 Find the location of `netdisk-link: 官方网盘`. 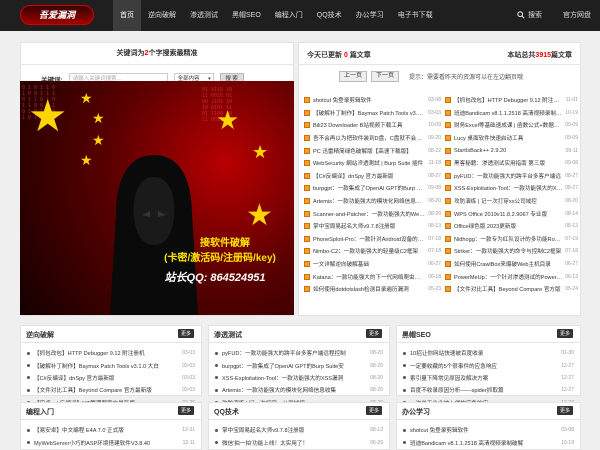

netdisk-link: 官方网盘 is located at coordinates (577, 15).